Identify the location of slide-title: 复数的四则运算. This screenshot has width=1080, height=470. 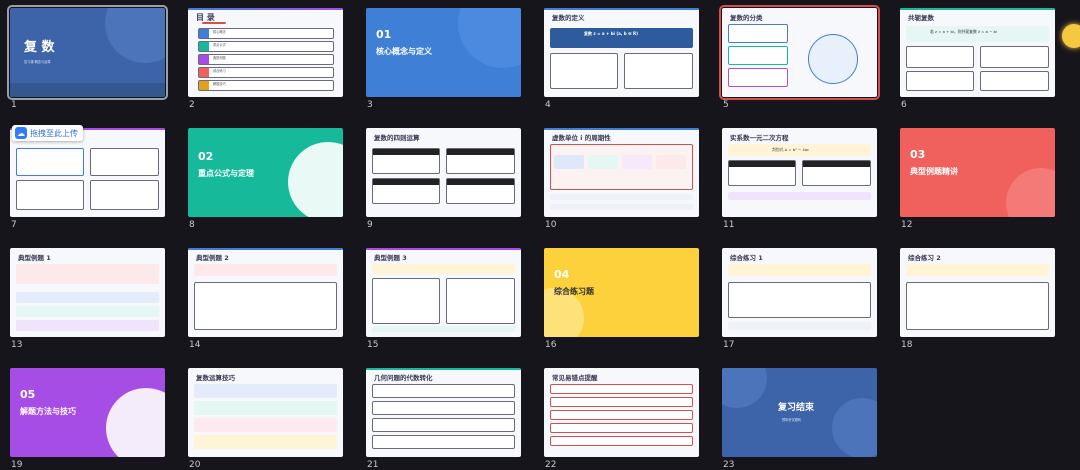
(397, 138).